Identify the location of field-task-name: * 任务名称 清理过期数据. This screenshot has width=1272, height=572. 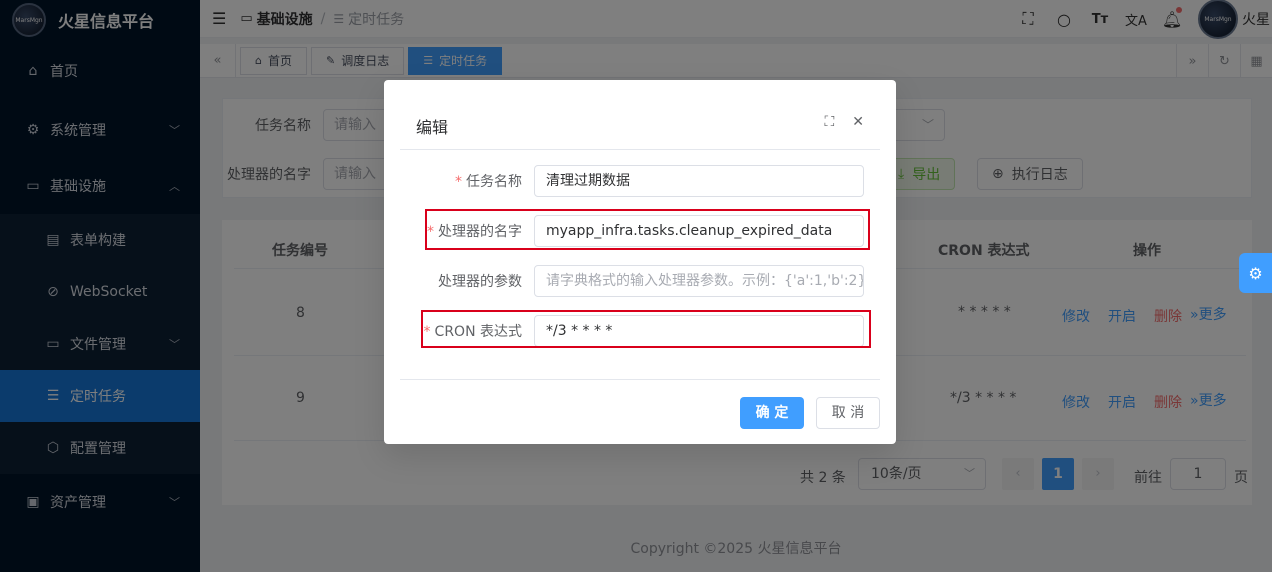
(640, 181).